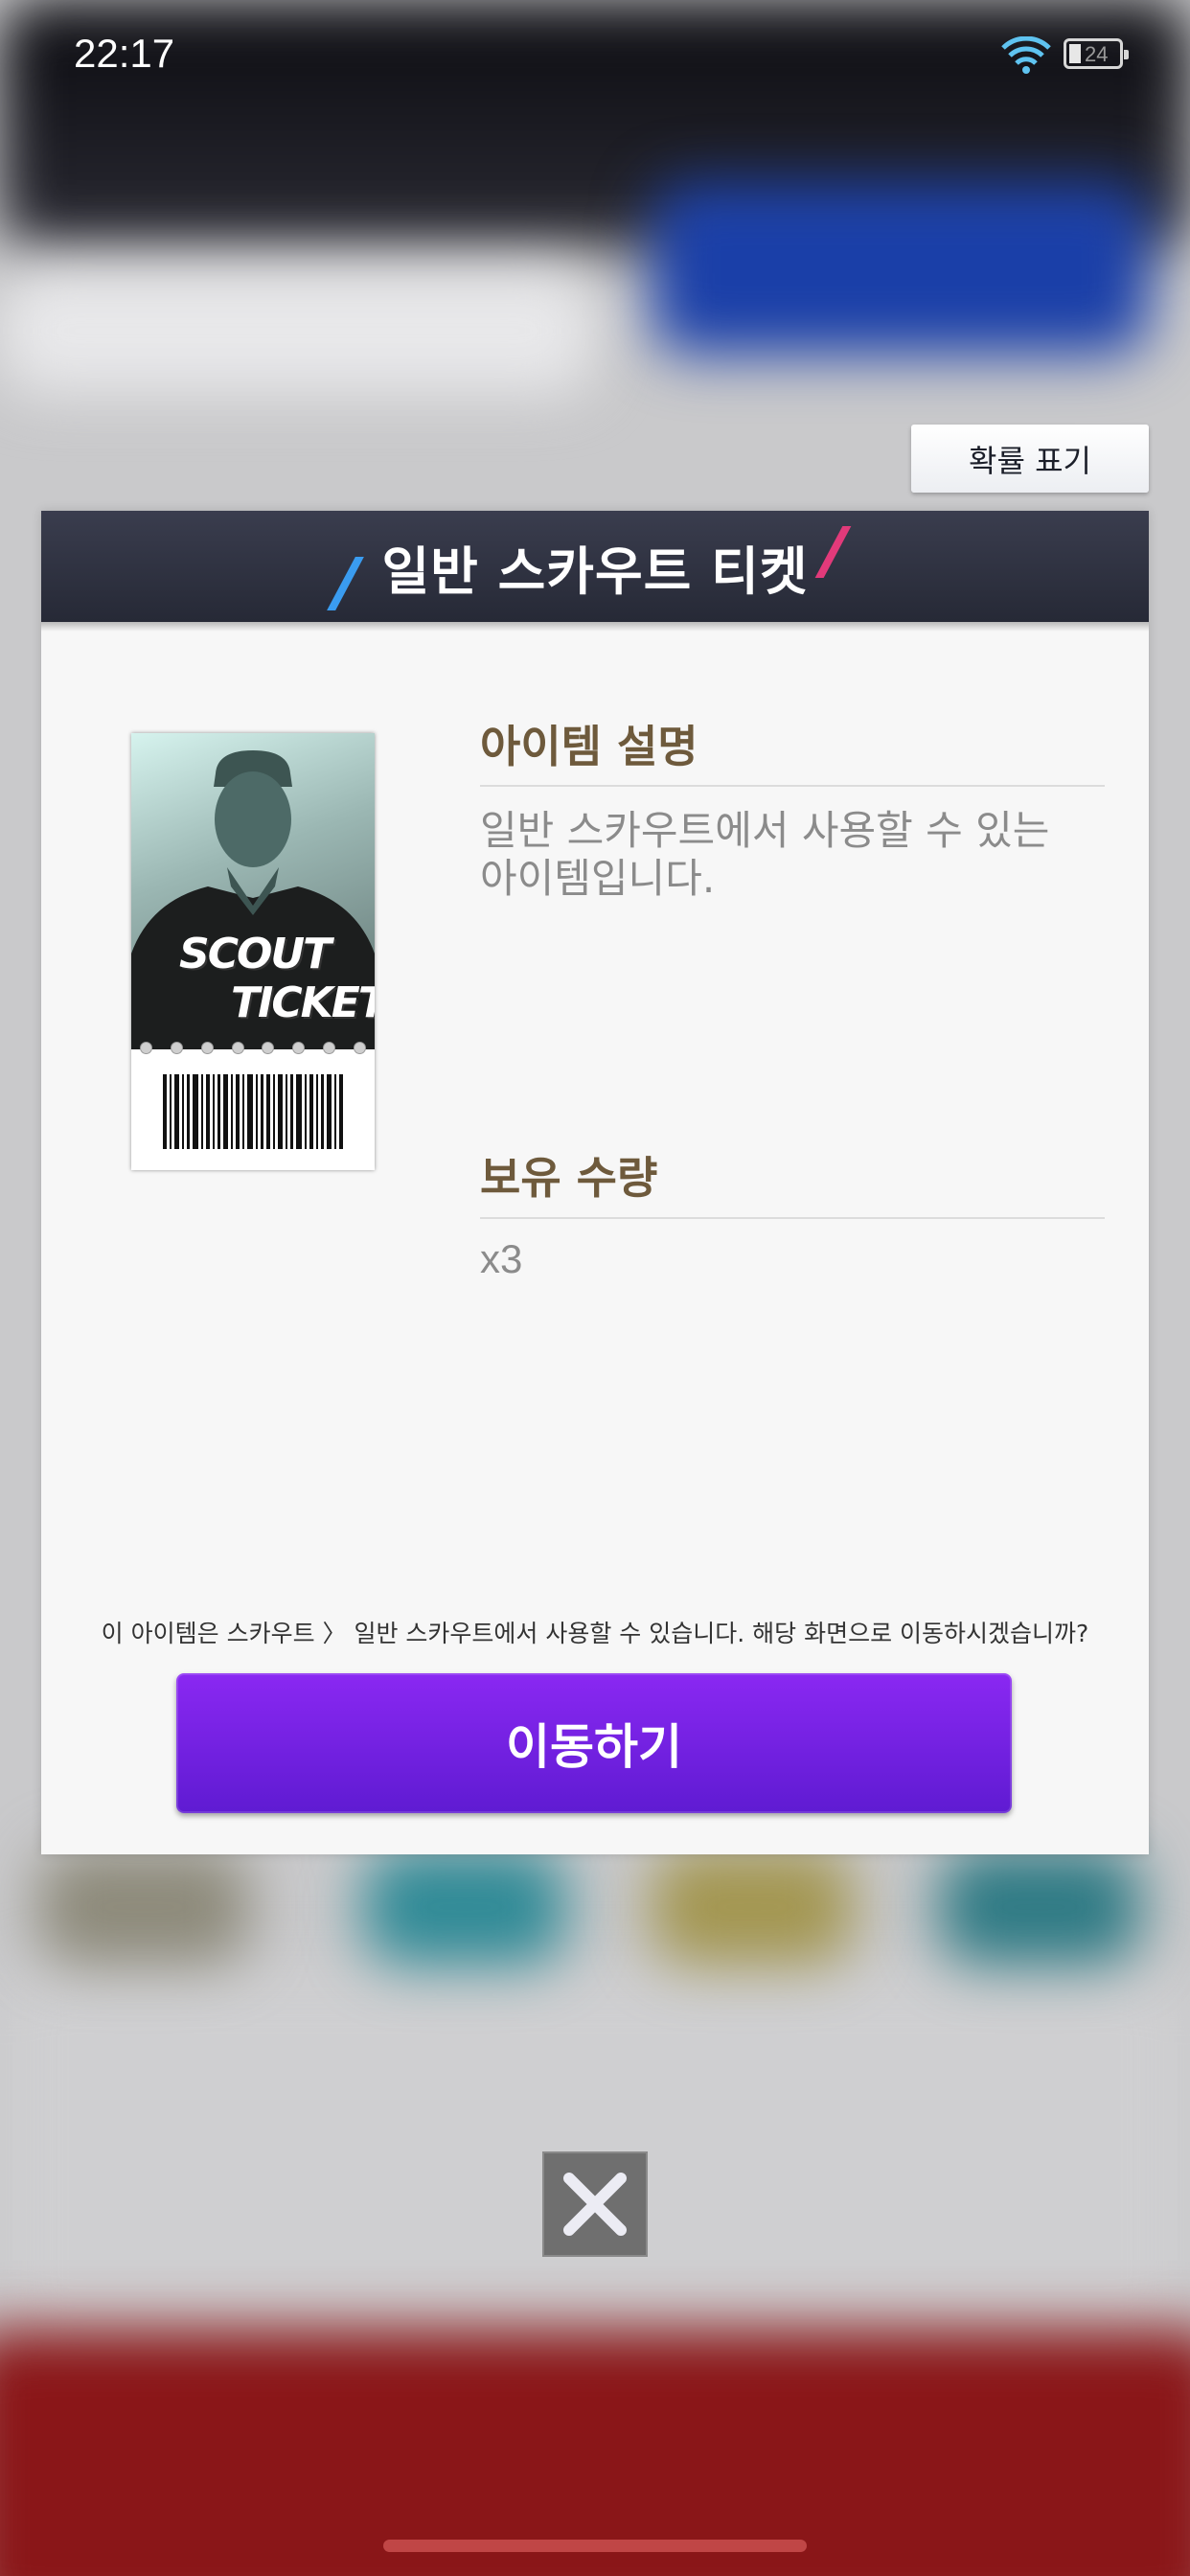 This screenshot has height=2576, width=1190. I want to click on status-time: 22:17, so click(125, 53).